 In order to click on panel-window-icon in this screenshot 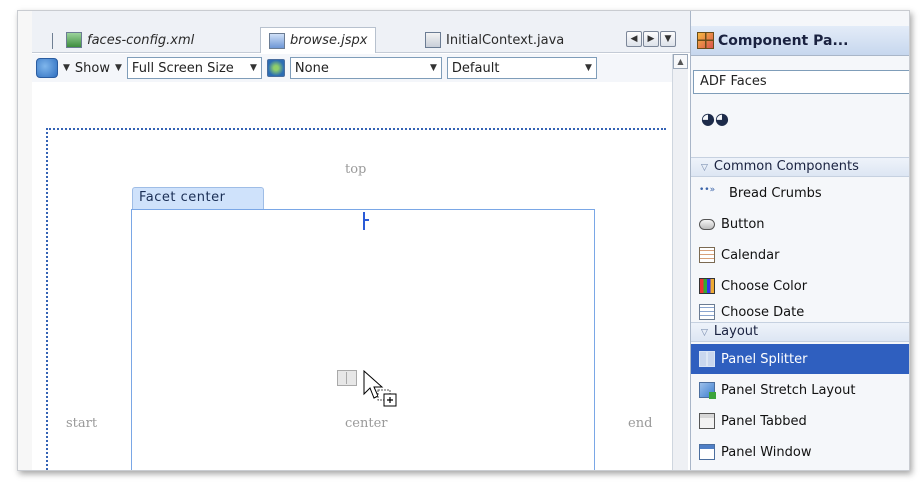, I will do `click(707, 452)`.